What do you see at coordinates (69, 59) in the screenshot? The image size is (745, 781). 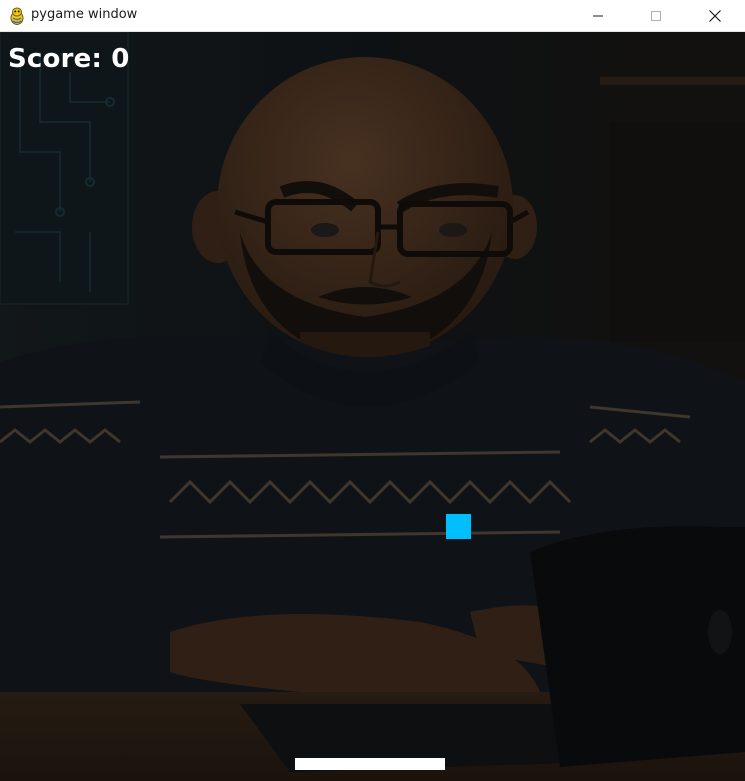 I see `score-label: Score: 0` at bounding box center [69, 59].